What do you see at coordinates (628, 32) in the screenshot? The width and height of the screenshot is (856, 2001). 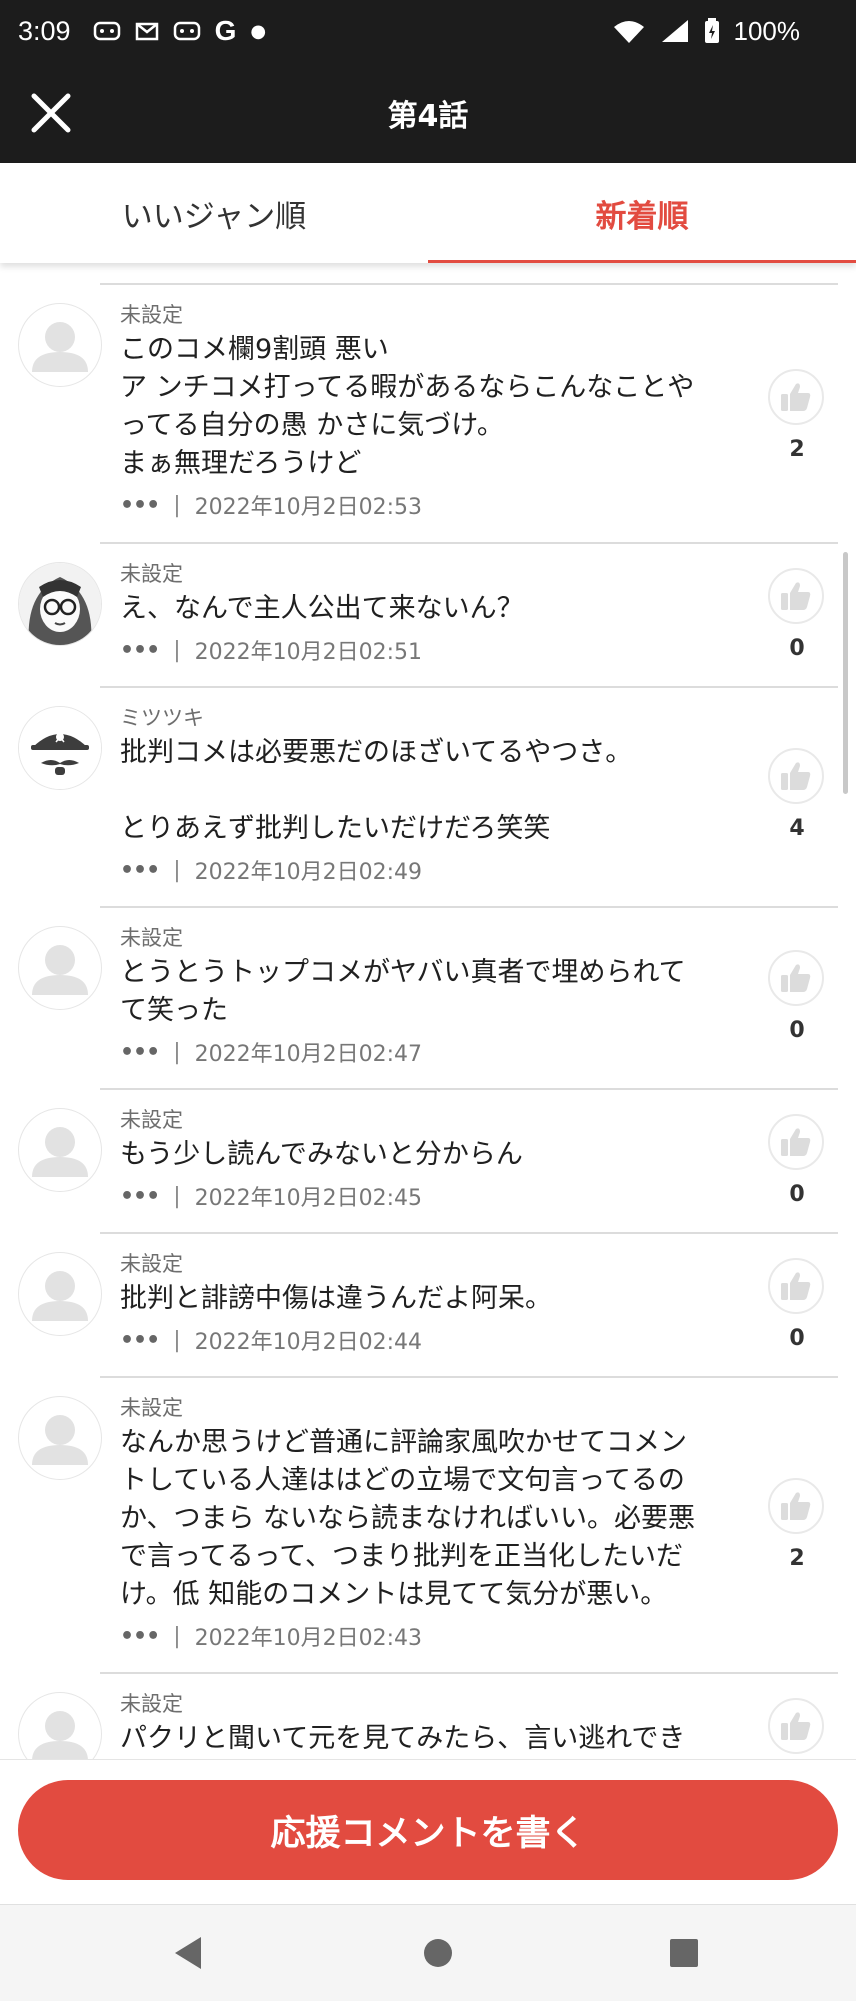 I see `wifi-icon` at bounding box center [628, 32].